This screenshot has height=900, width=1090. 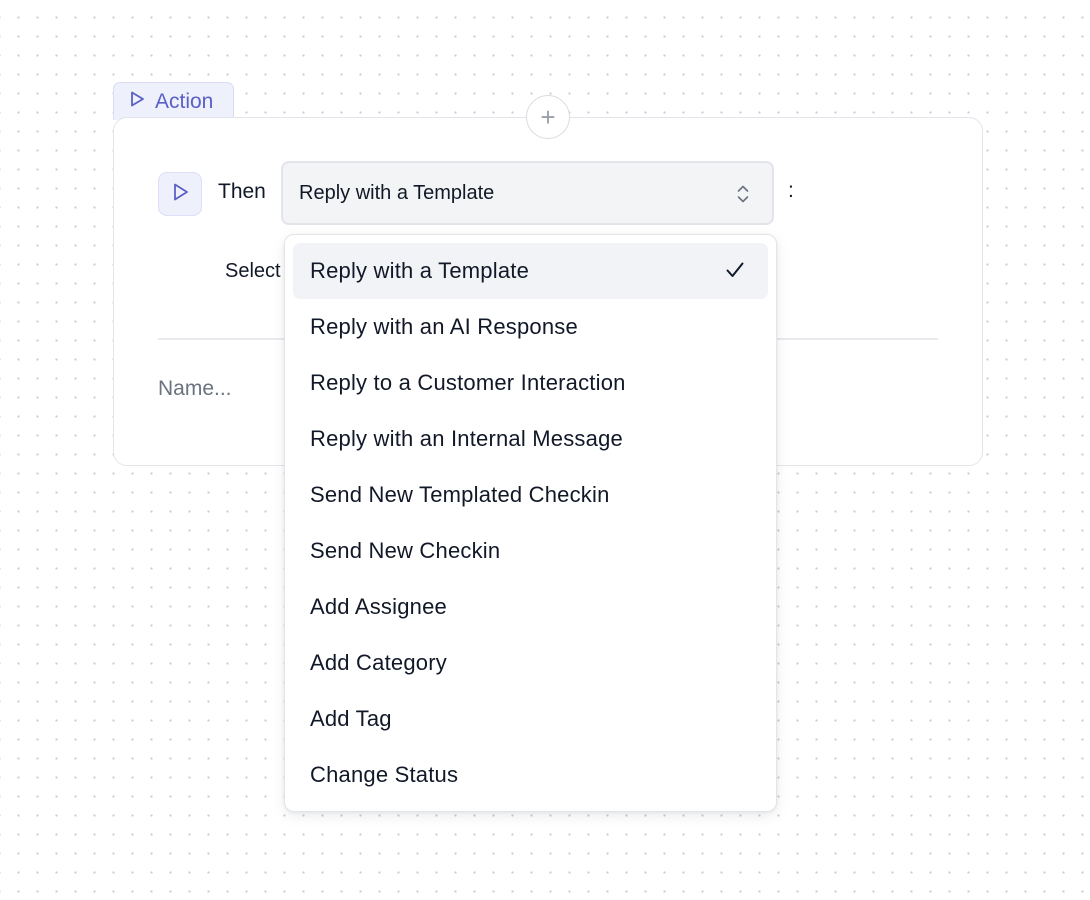 I want to click on select-label: Select, so click(x=253, y=271).